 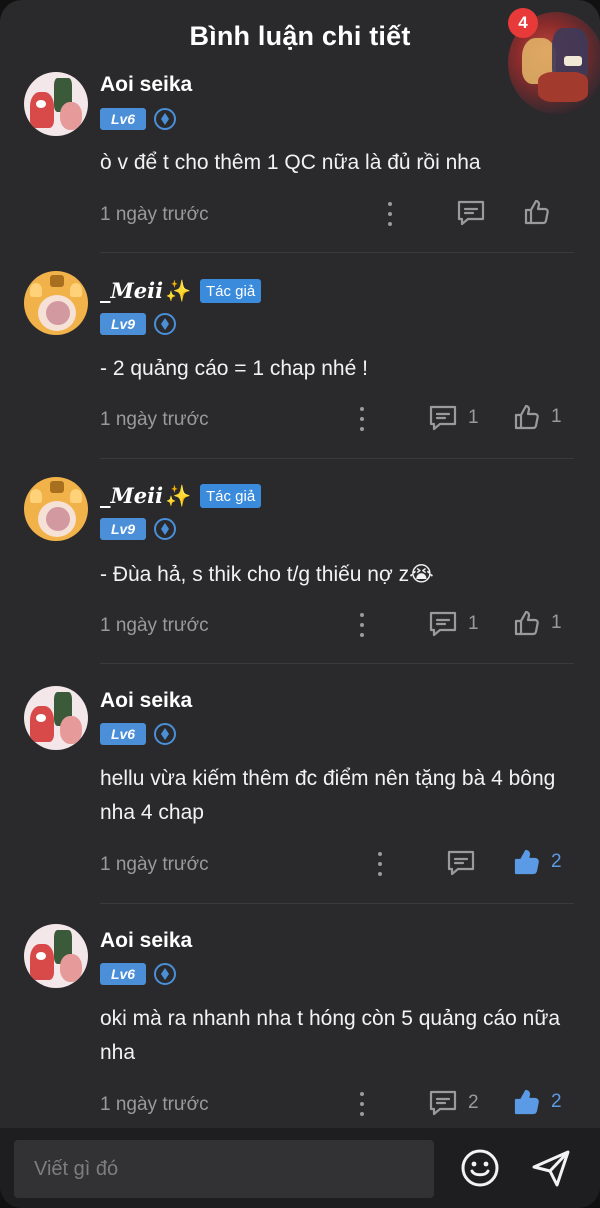 I want to click on notification-badge: 4, so click(x=523, y=23).